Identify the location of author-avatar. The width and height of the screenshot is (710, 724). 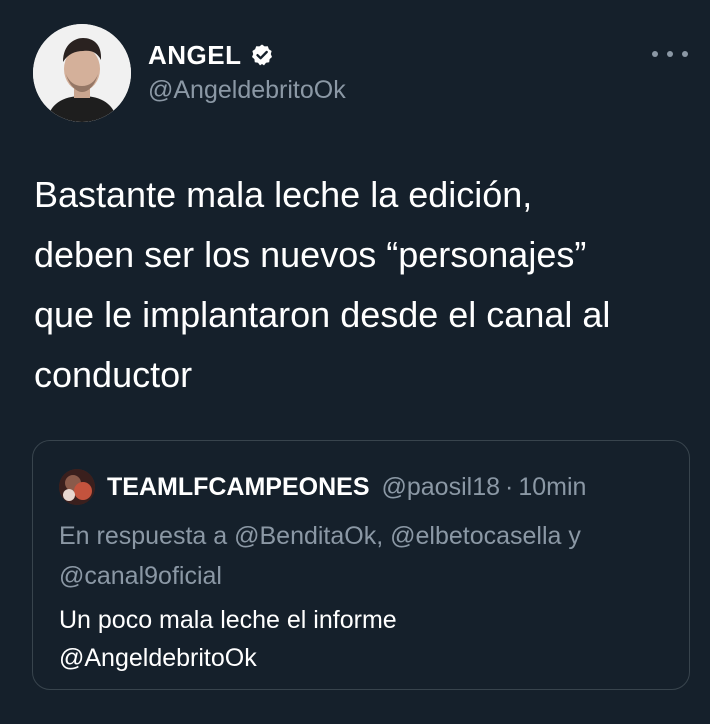
(82, 73).